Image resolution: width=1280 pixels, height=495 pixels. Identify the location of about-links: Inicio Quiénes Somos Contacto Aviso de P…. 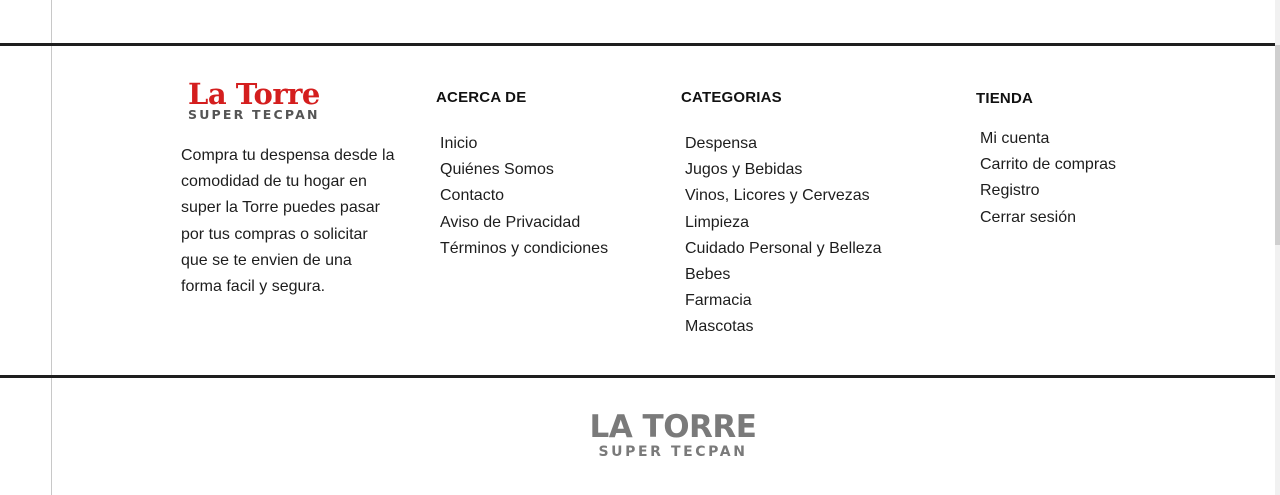
(524, 196).